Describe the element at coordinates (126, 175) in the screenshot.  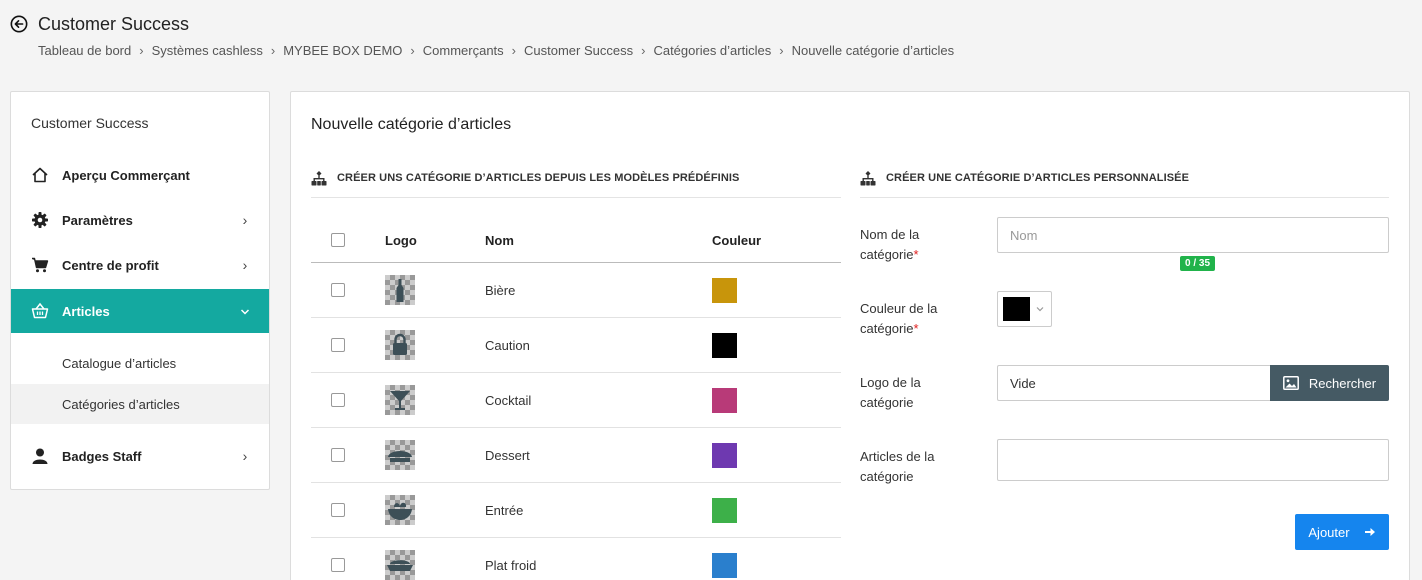
I see `sidebar-item-label: Aperçu Commerçant` at that location.